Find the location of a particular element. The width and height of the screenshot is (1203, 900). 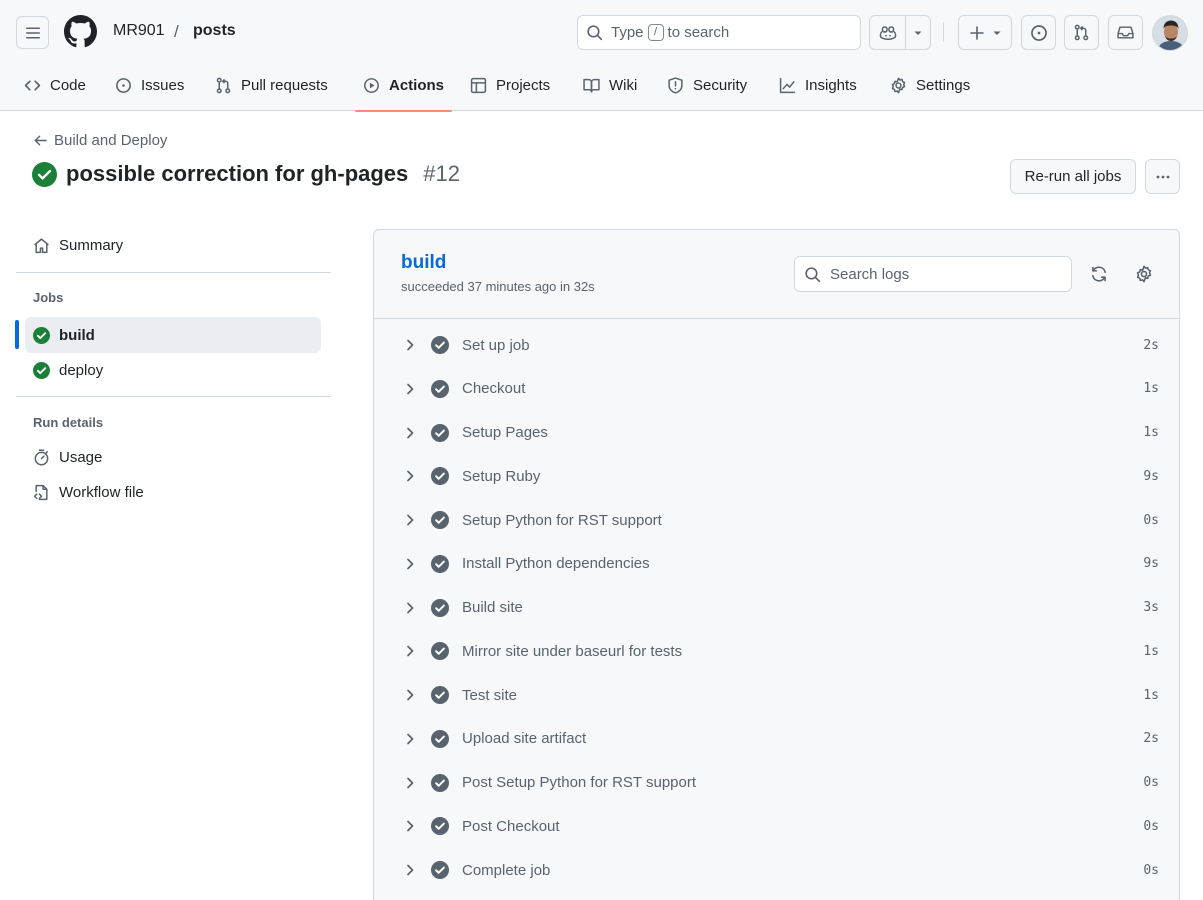

tab-code: Code is located at coordinates (55, 85).